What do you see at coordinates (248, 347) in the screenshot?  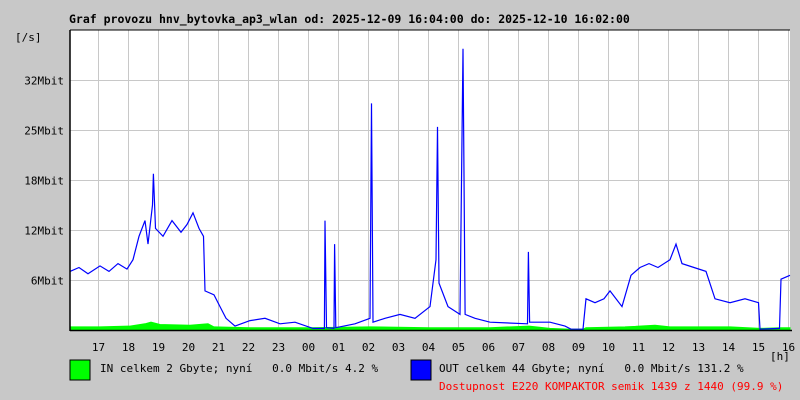 I see `x-tick-label: 22` at bounding box center [248, 347].